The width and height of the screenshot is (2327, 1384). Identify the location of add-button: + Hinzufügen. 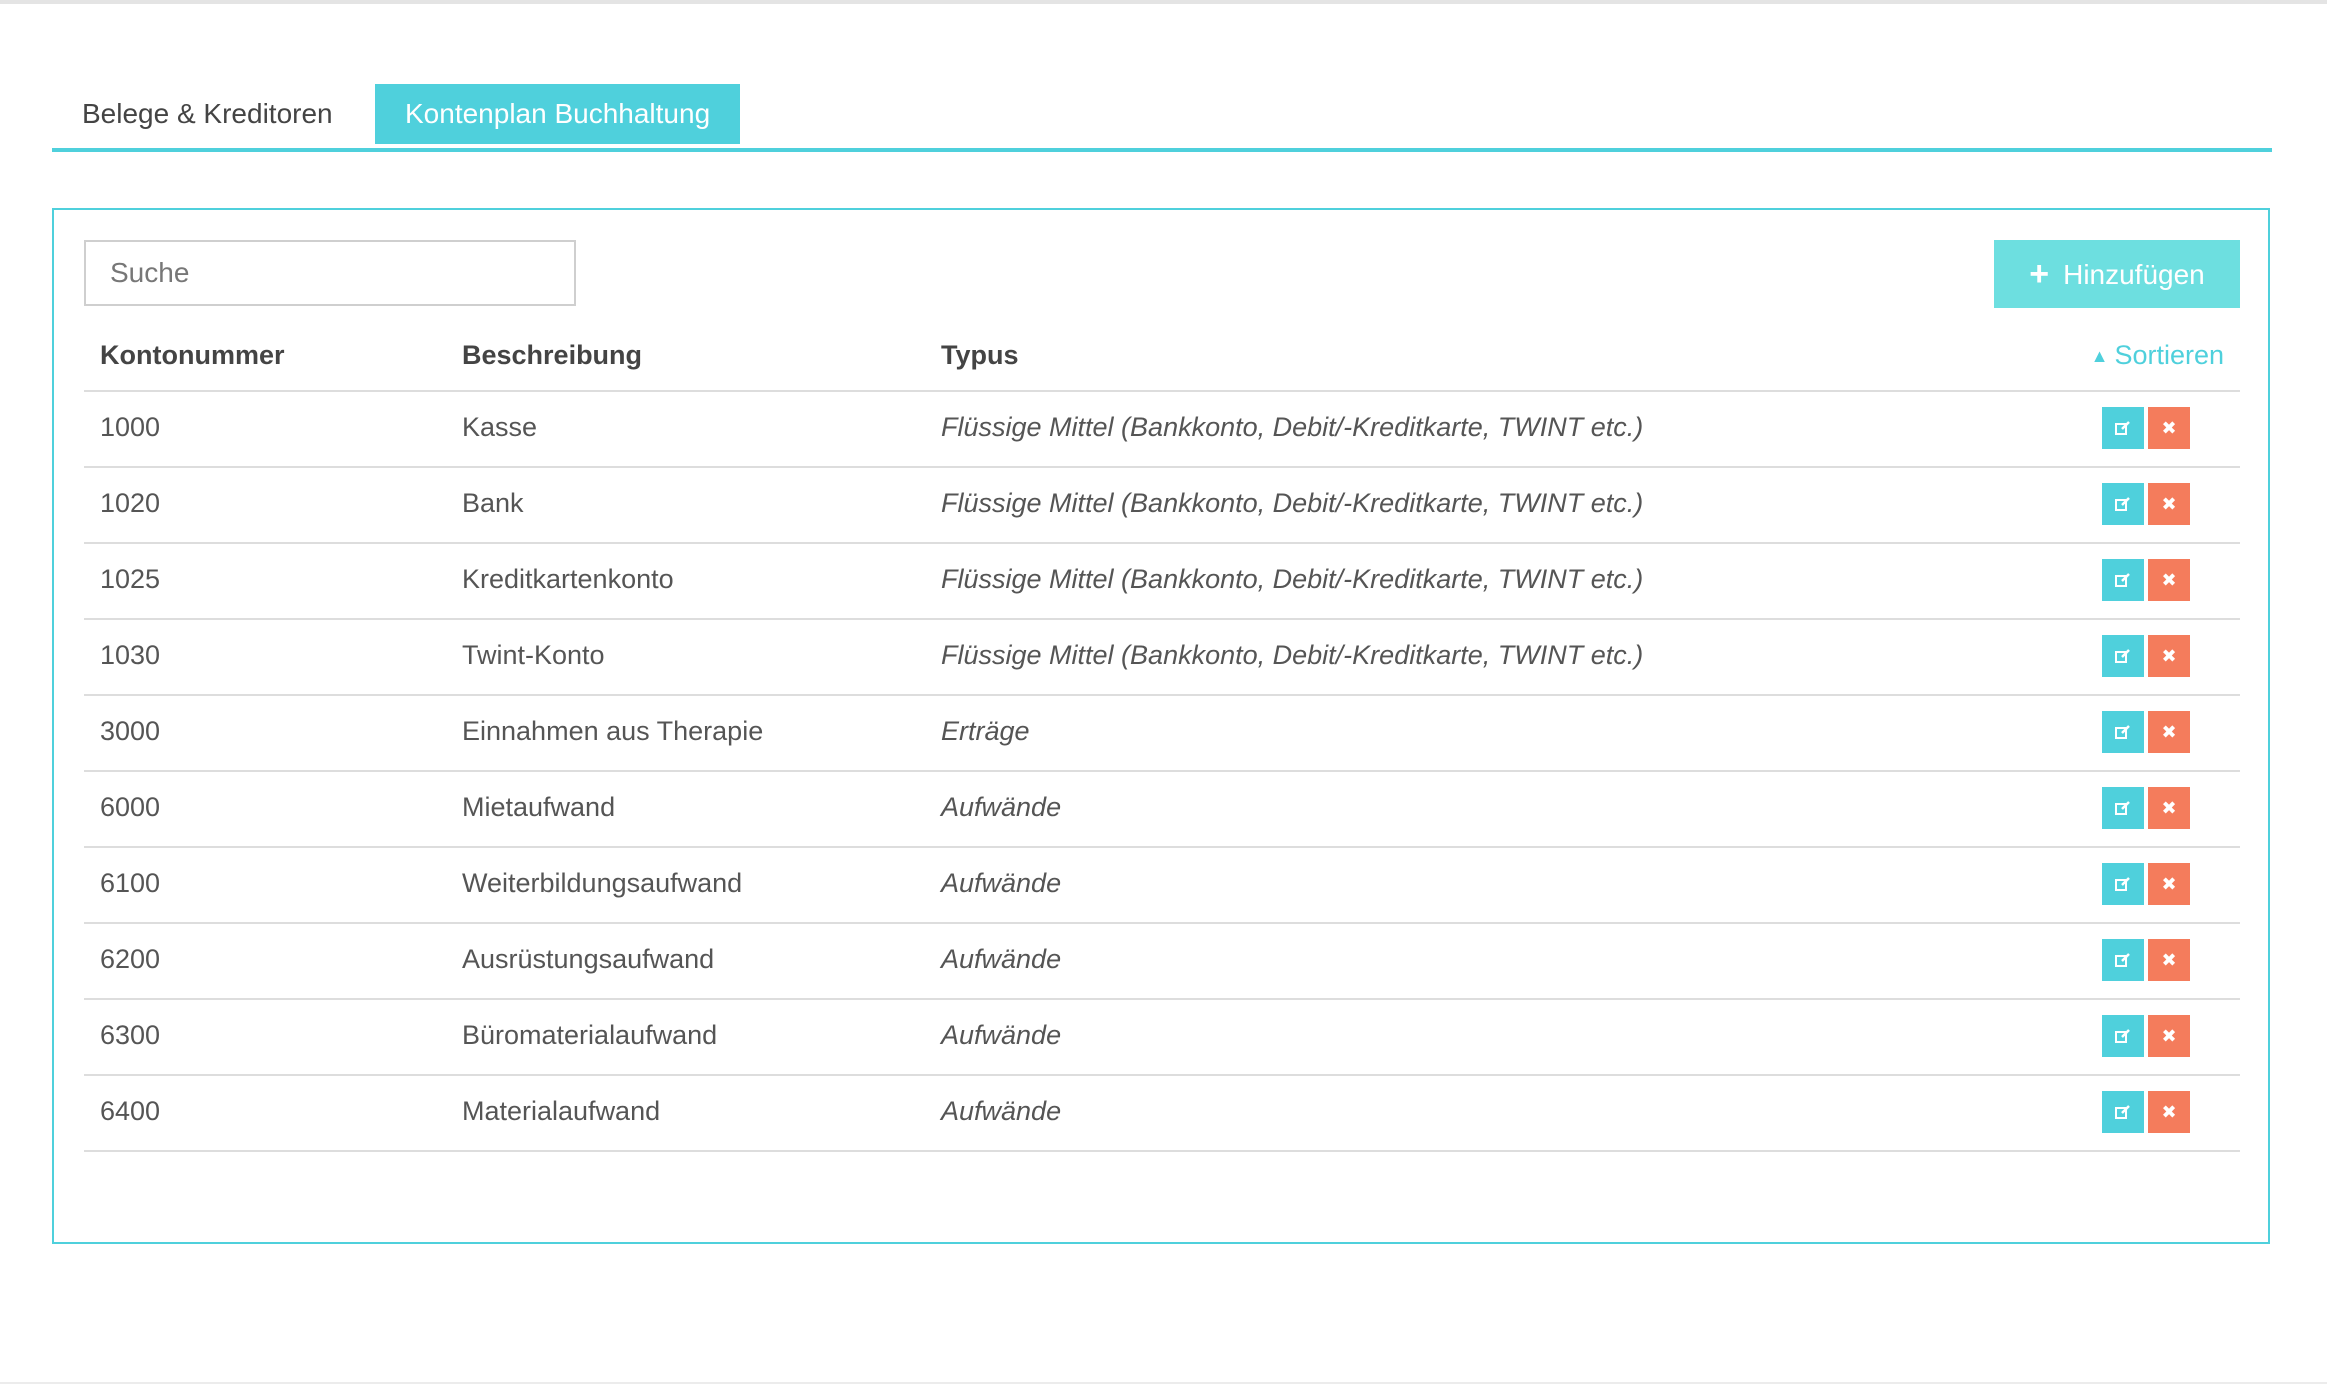
(2117, 274).